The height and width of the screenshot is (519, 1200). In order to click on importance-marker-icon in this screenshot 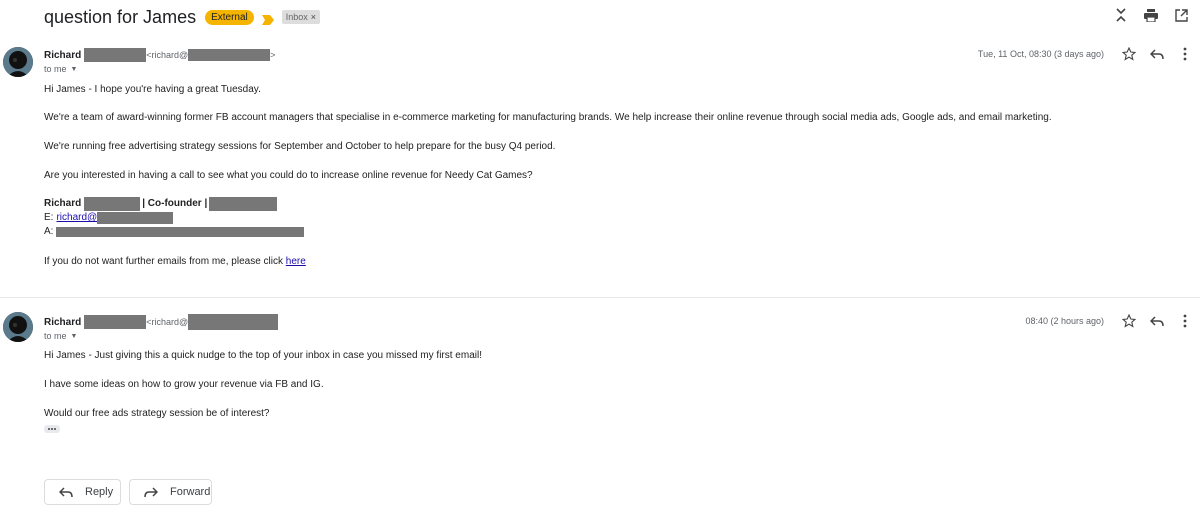, I will do `click(267, 18)`.